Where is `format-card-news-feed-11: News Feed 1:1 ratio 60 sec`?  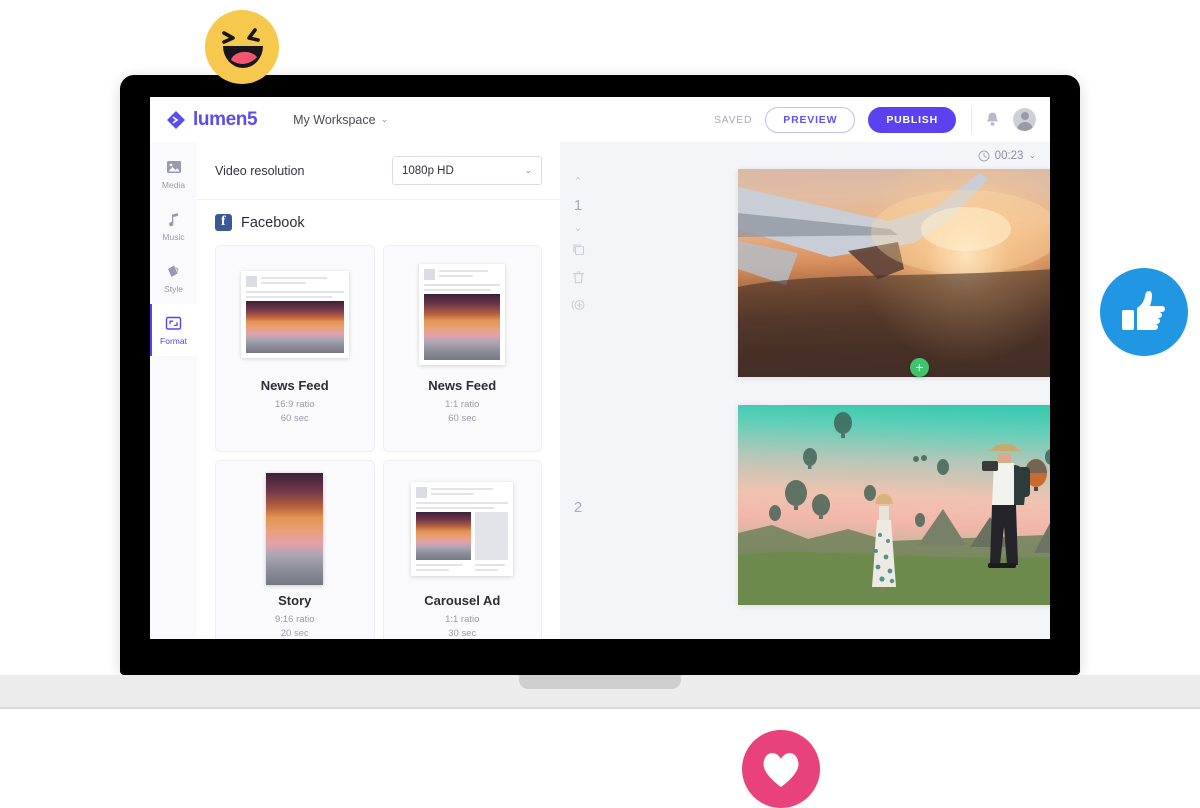
format-card-news-feed-11: News Feed 1:1 ratio 60 sec is located at coordinates (462, 348).